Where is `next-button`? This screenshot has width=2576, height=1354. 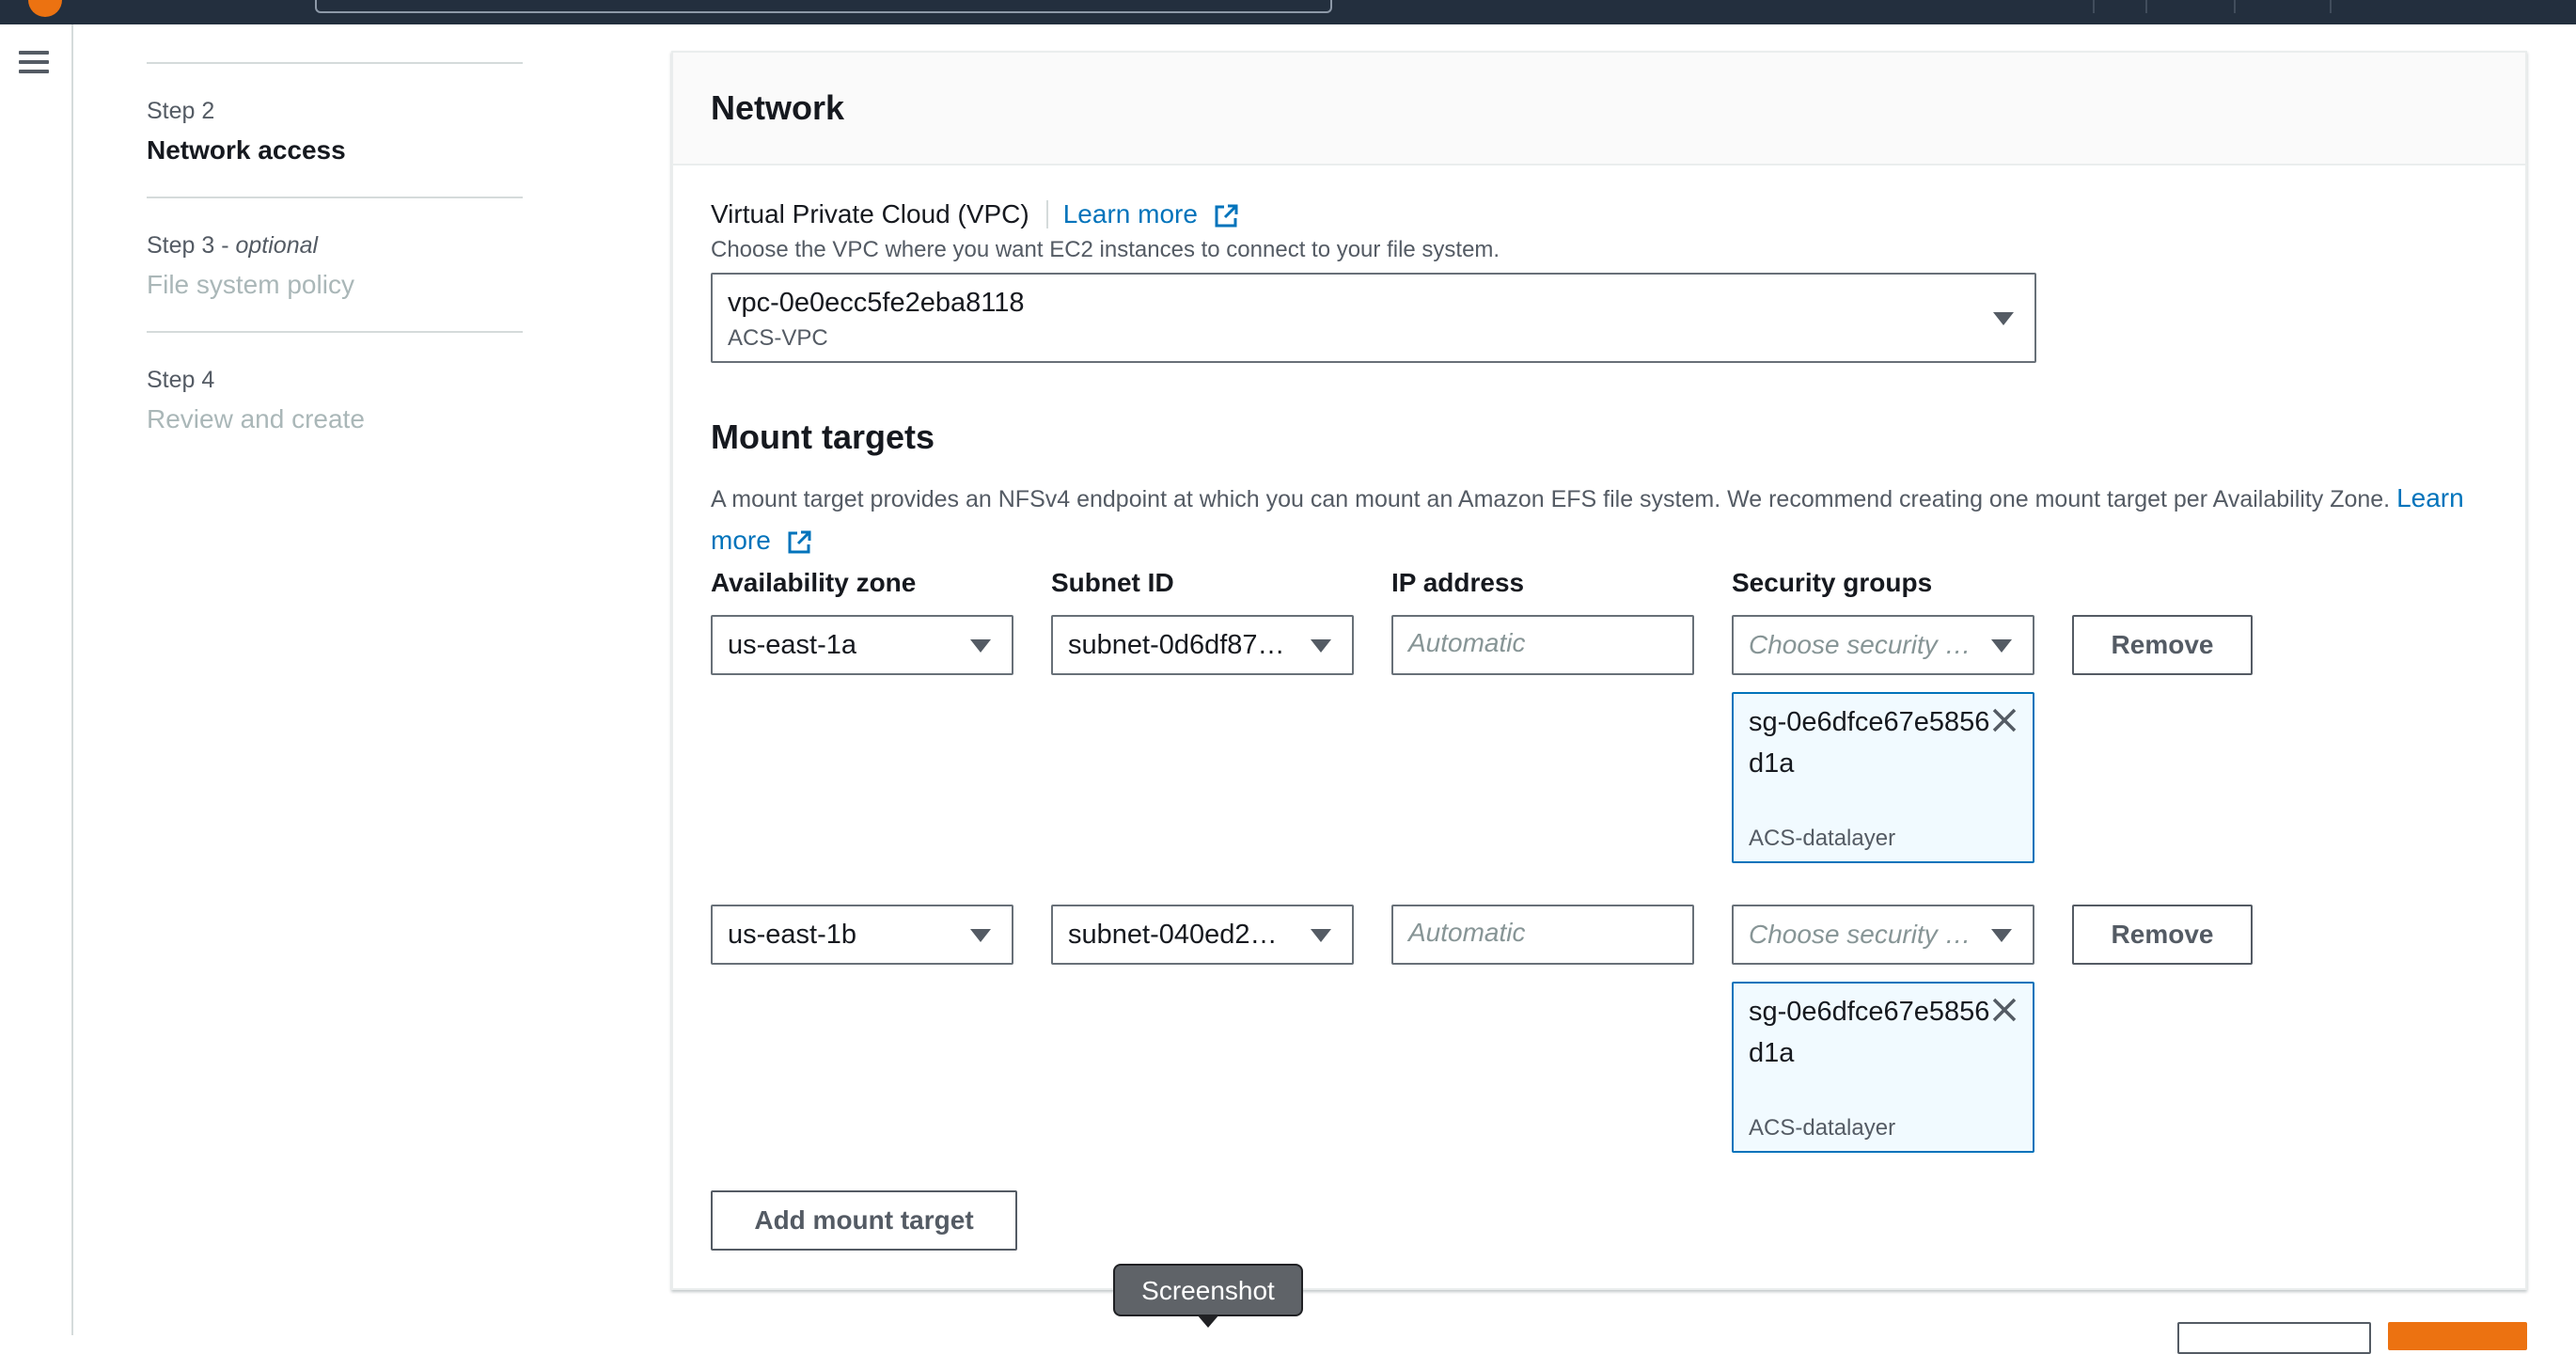
next-button is located at coordinates (2457, 1336).